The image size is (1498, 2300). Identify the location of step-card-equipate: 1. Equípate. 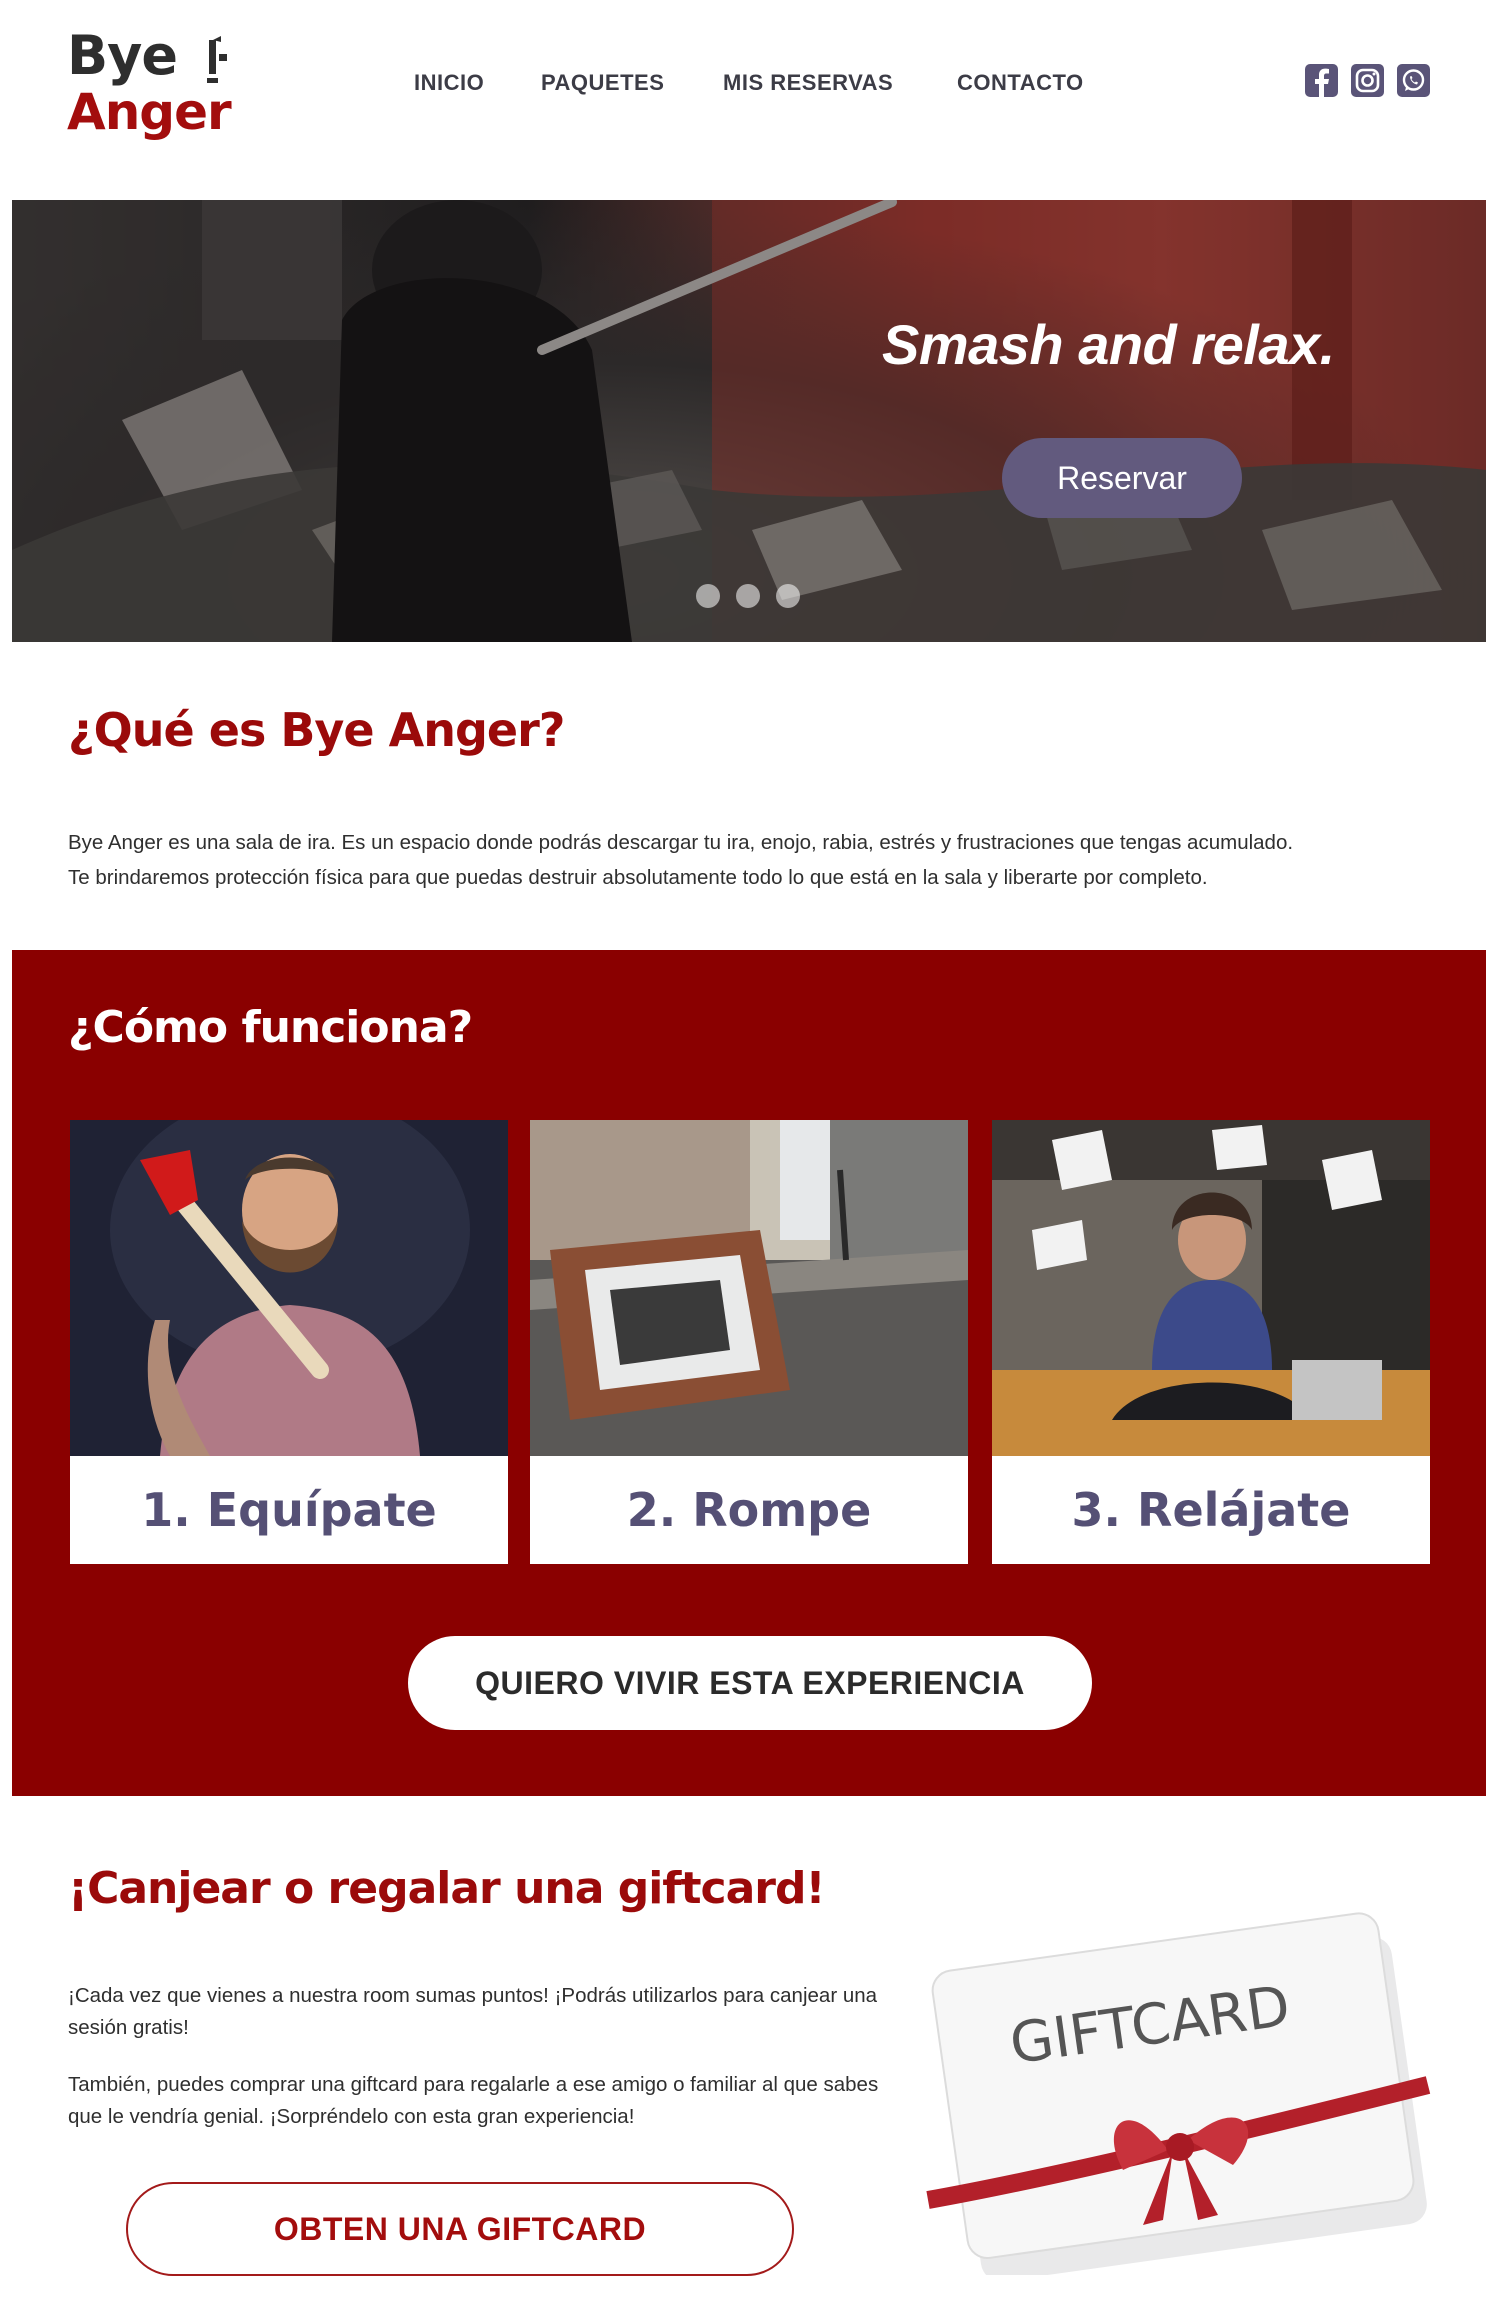
(289, 1342).